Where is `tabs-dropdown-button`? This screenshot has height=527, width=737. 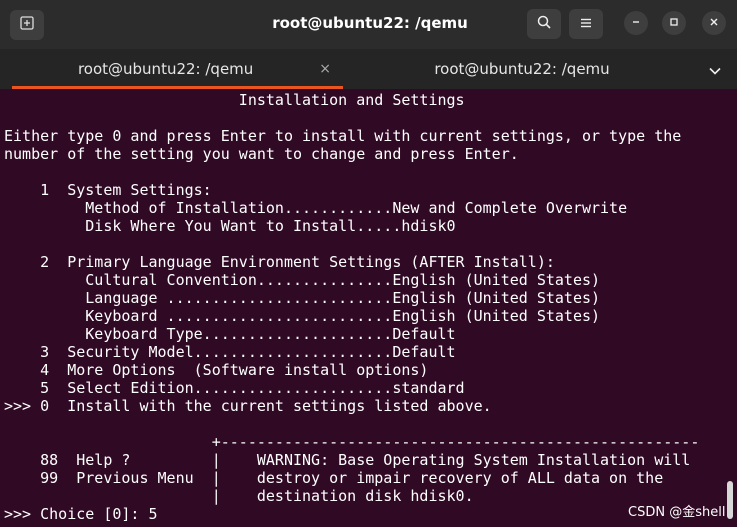
tabs-dropdown-button is located at coordinates (715, 69).